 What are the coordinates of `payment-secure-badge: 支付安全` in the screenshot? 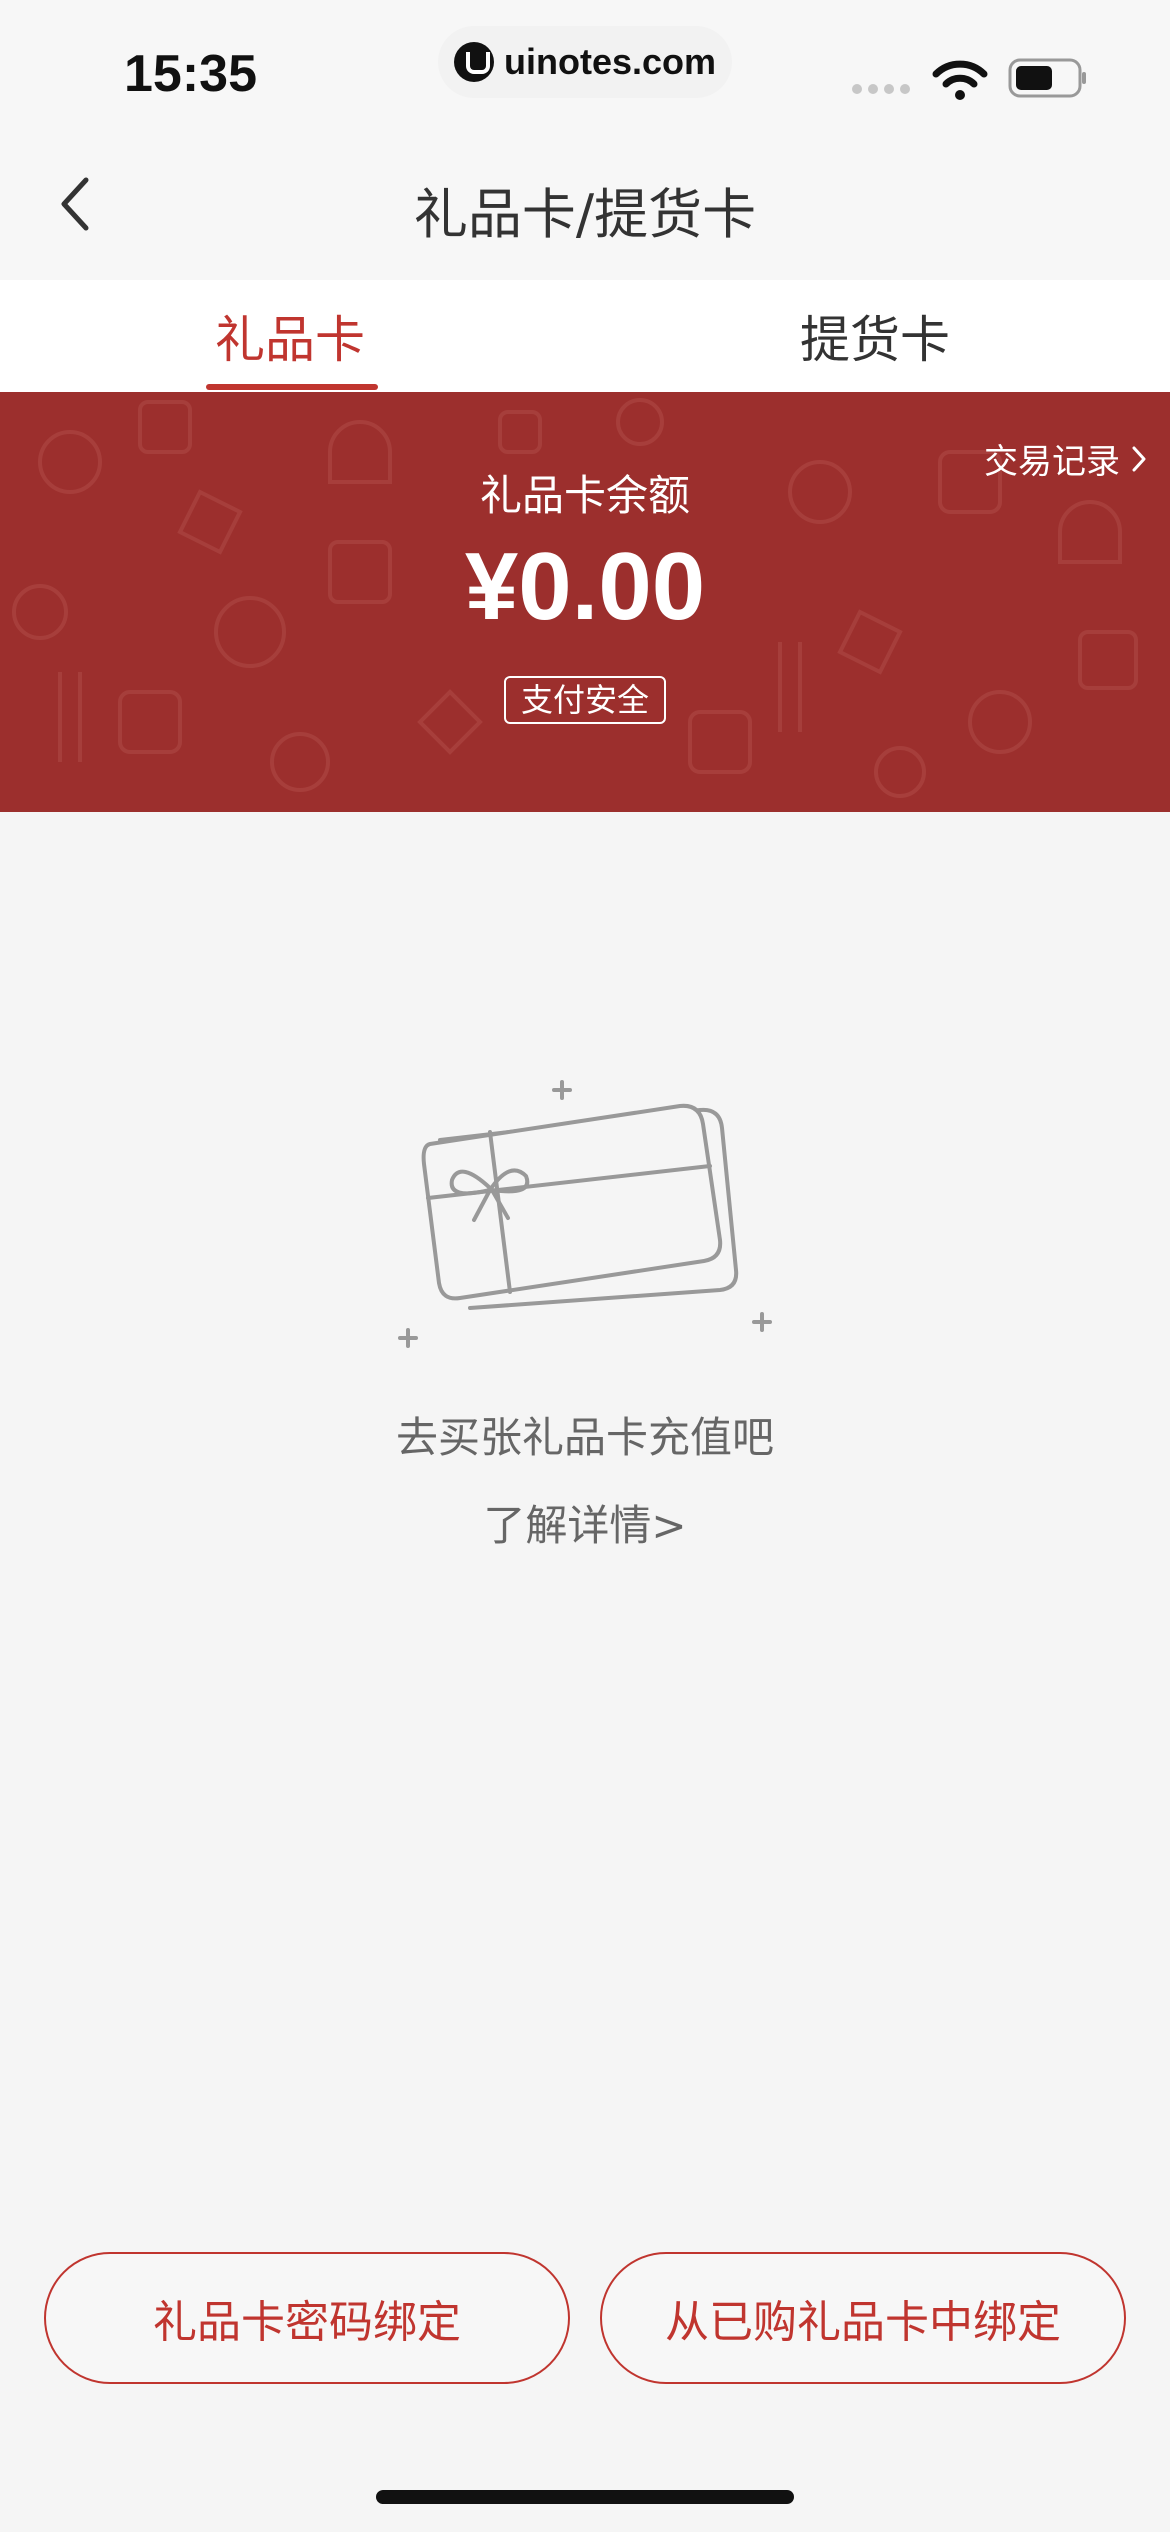 It's located at (585, 700).